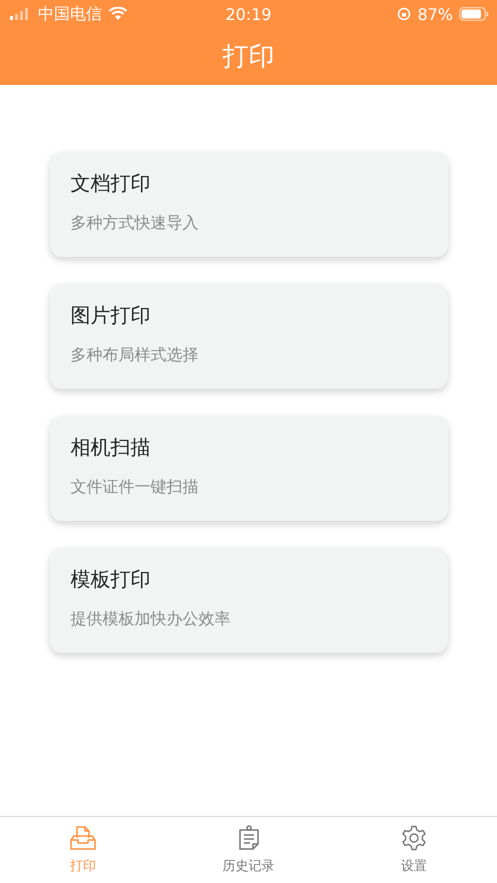 This screenshot has width=497, height=883. Describe the element at coordinates (249, 850) in the screenshot. I see `tab-item: 历史记录` at that location.